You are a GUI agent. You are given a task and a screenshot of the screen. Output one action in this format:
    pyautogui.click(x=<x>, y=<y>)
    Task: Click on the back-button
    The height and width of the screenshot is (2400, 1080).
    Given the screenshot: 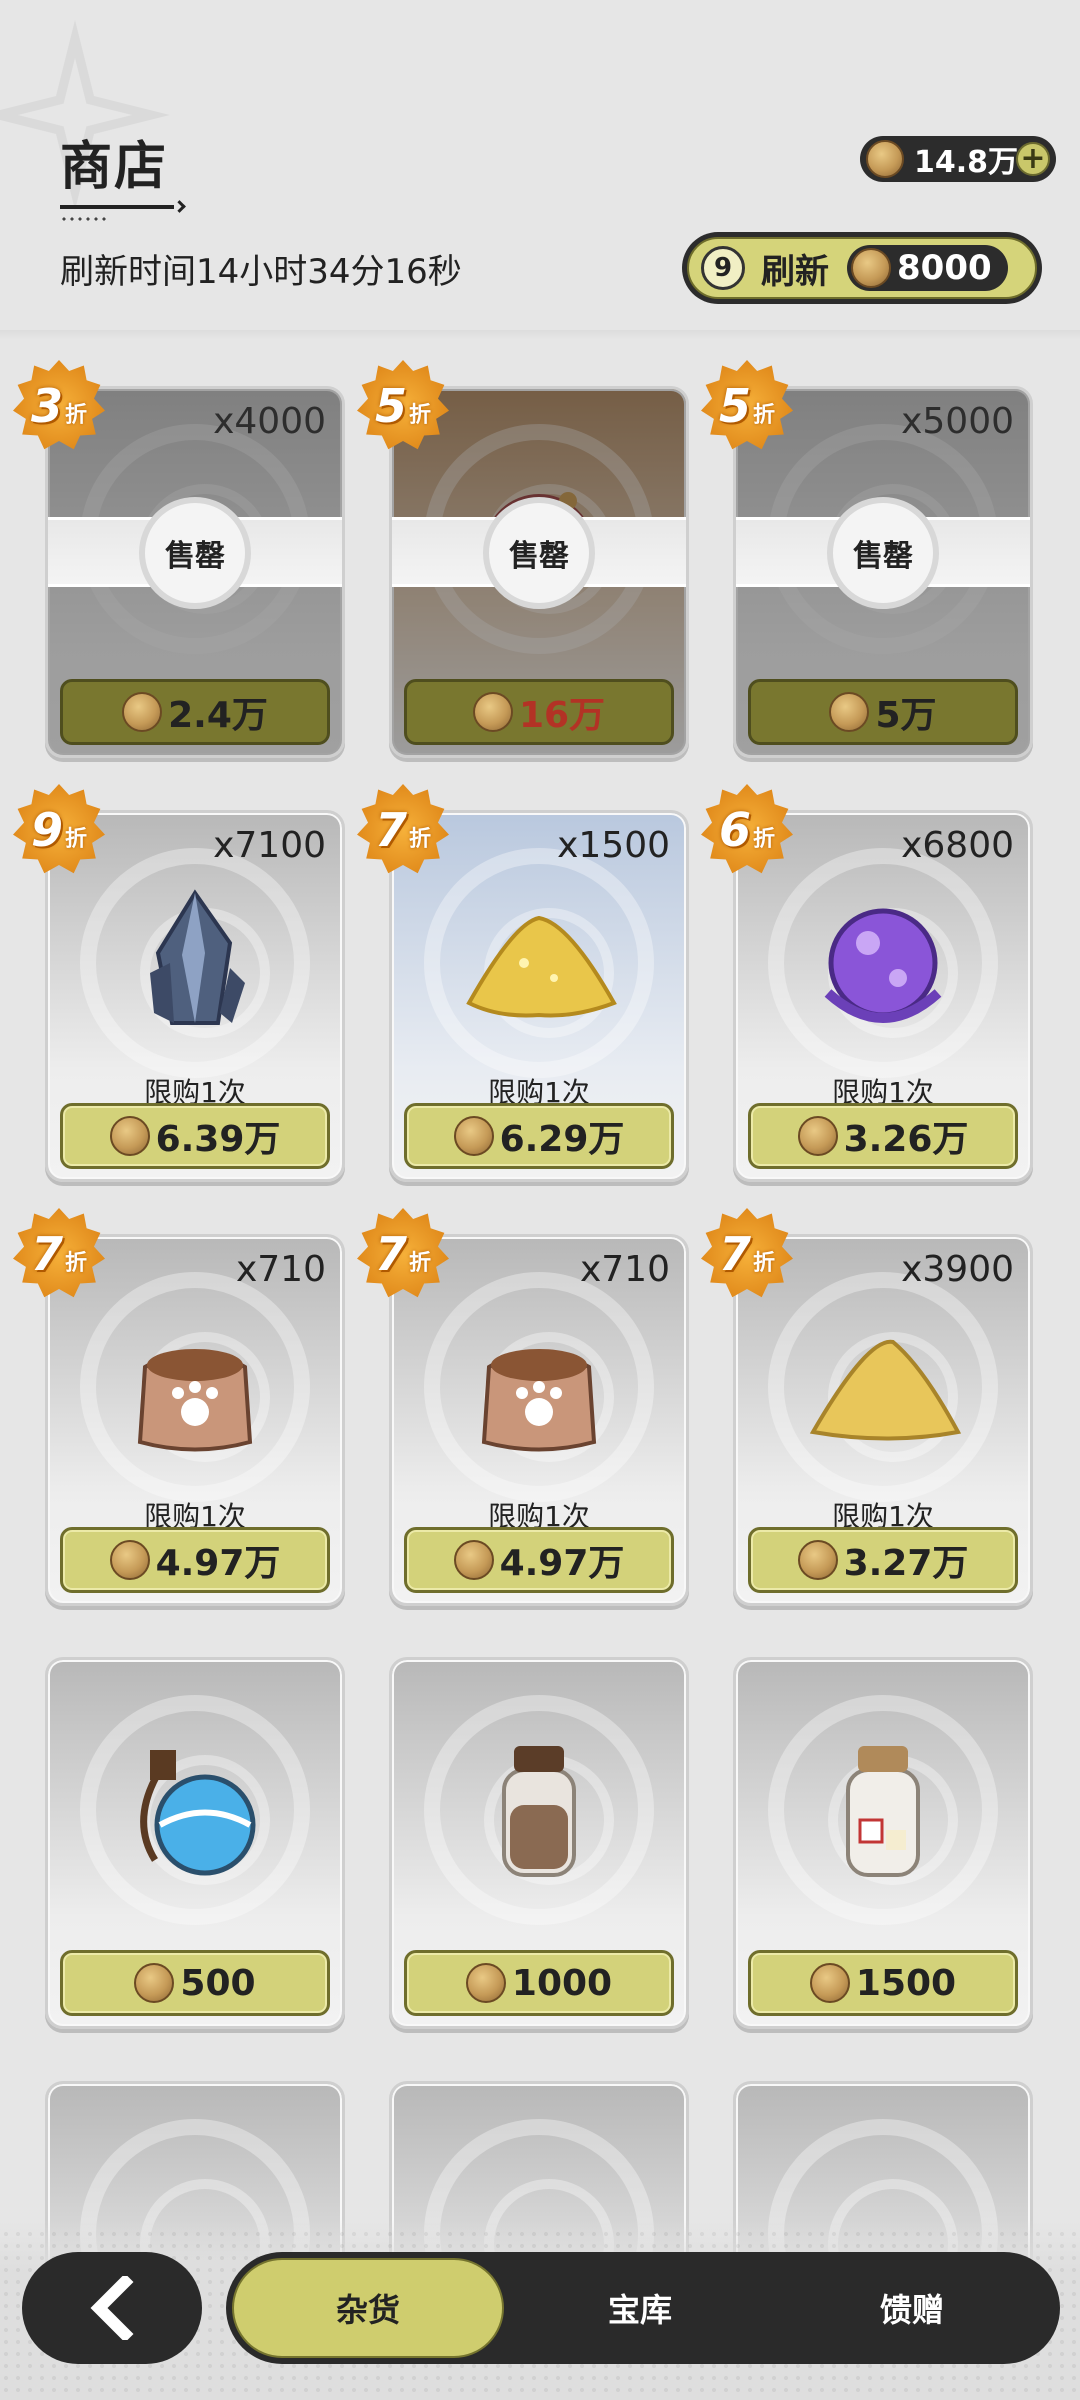 What is the action you would take?
    pyautogui.click(x=112, y=2308)
    